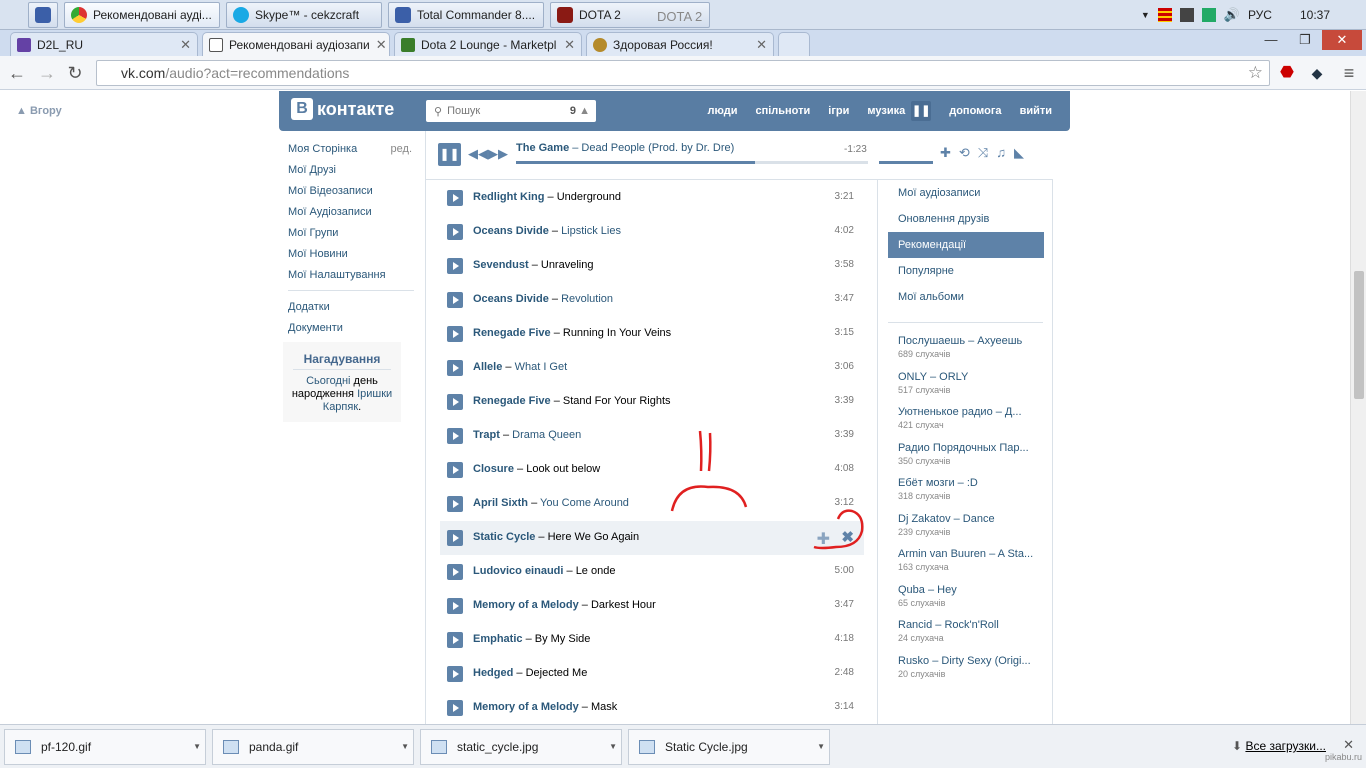  I want to click on progress-bar, so click(692, 162).